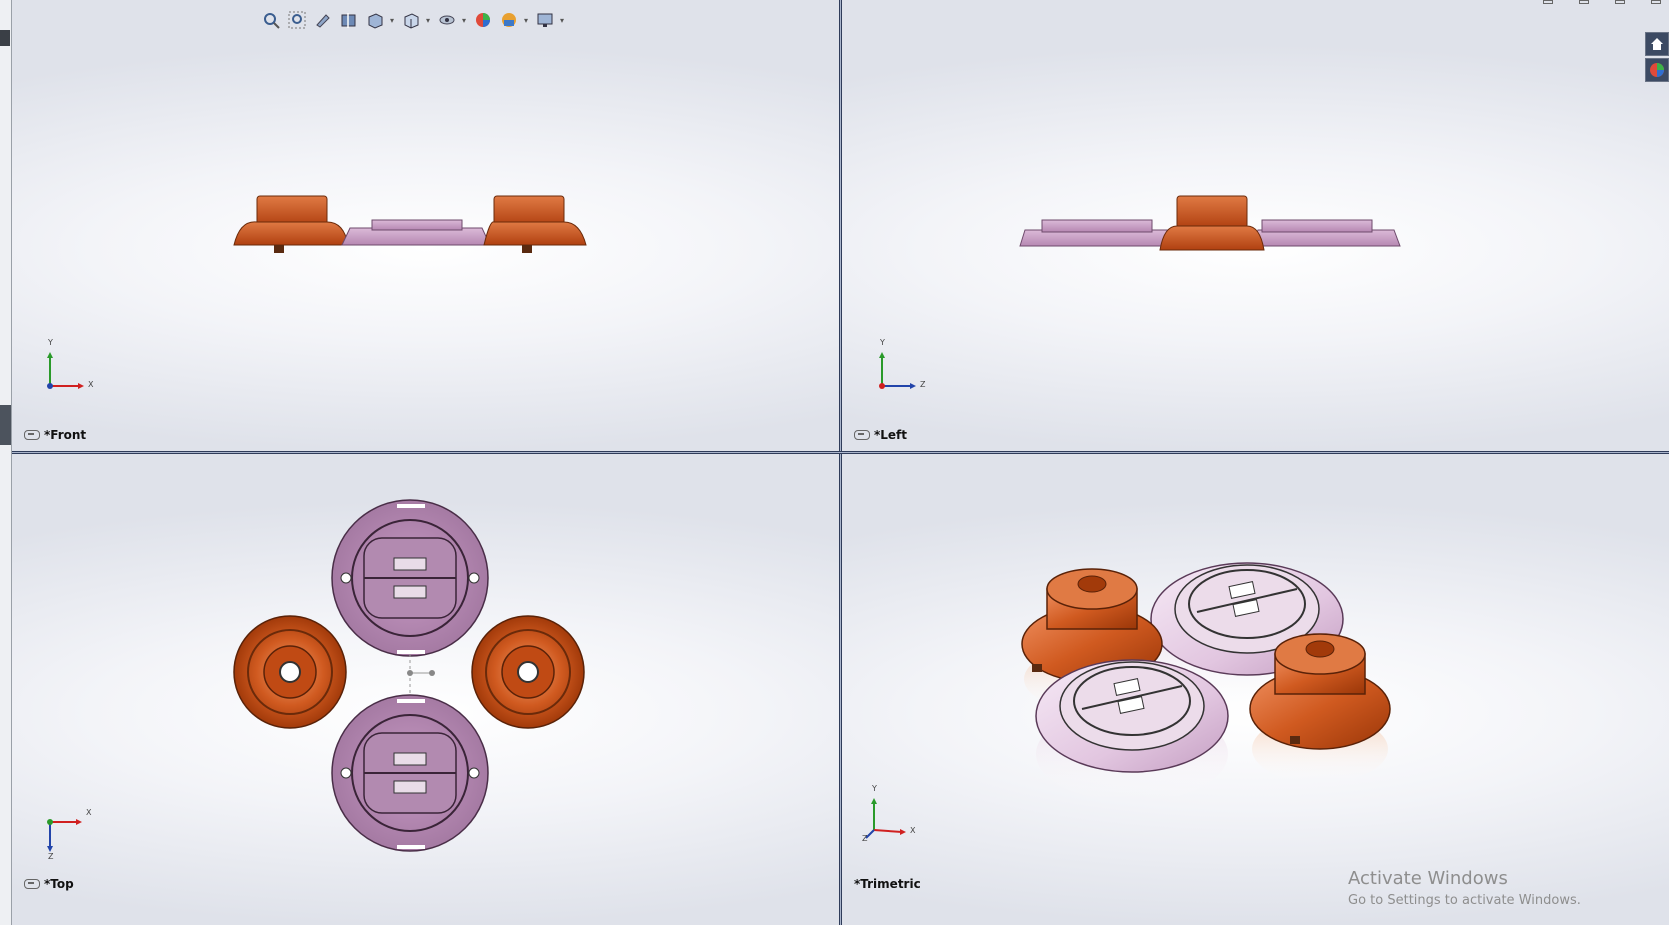 Image resolution: width=1669 pixels, height=925 pixels. What do you see at coordinates (880, 435) in the screenshot?
I see `viewport-label-left: *Left` at bounding box center [880, 435].